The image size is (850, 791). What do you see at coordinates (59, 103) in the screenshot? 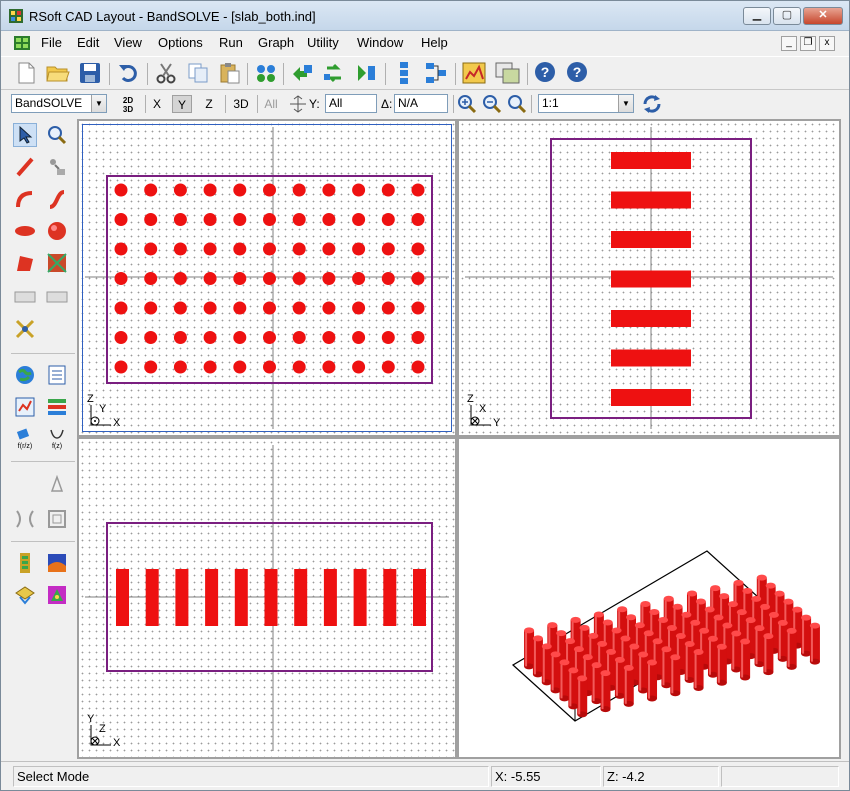
I see `program-select: BandSOLVE ▼` at bounding box center [59, 103].